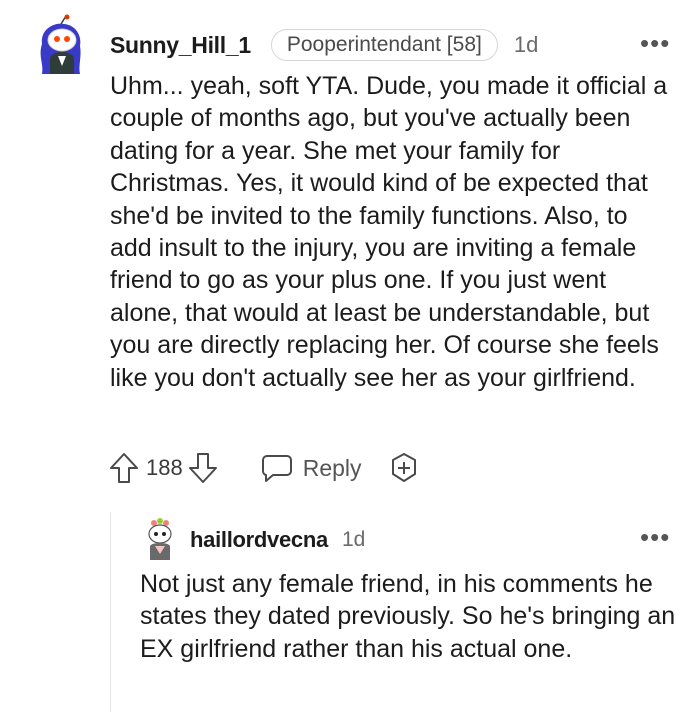 This screenshot has width=700, height=712. I want to click on reply-label: Reply, so click(332, 467).